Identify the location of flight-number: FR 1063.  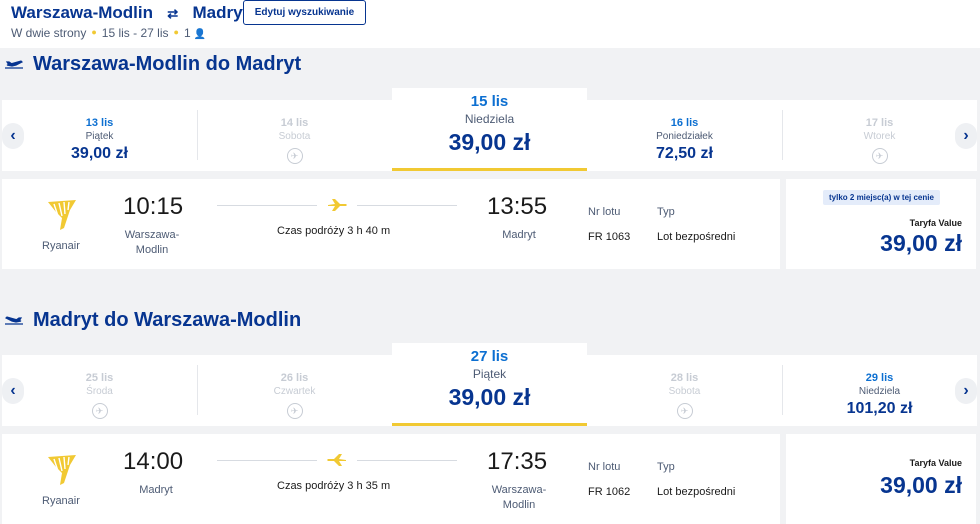
(609, 237).